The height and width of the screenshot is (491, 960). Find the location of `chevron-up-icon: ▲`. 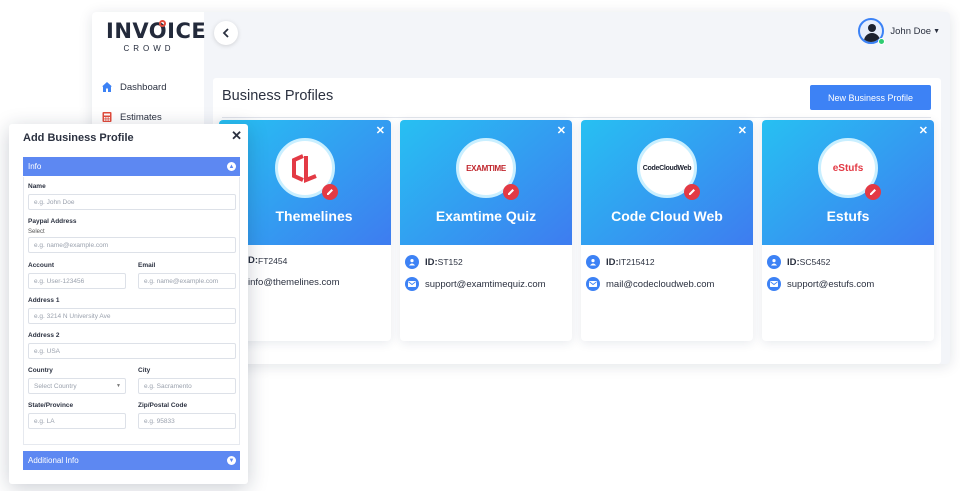

chevron-up-icon: ▲ is located at coordinates (231, 166).